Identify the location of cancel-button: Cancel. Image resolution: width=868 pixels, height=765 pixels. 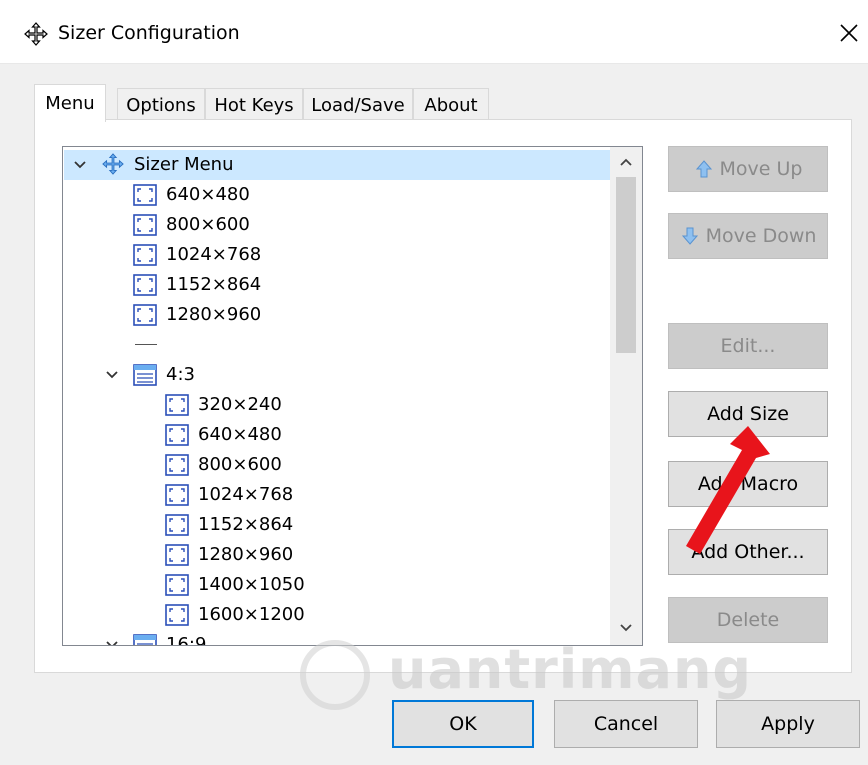
(626, 724).